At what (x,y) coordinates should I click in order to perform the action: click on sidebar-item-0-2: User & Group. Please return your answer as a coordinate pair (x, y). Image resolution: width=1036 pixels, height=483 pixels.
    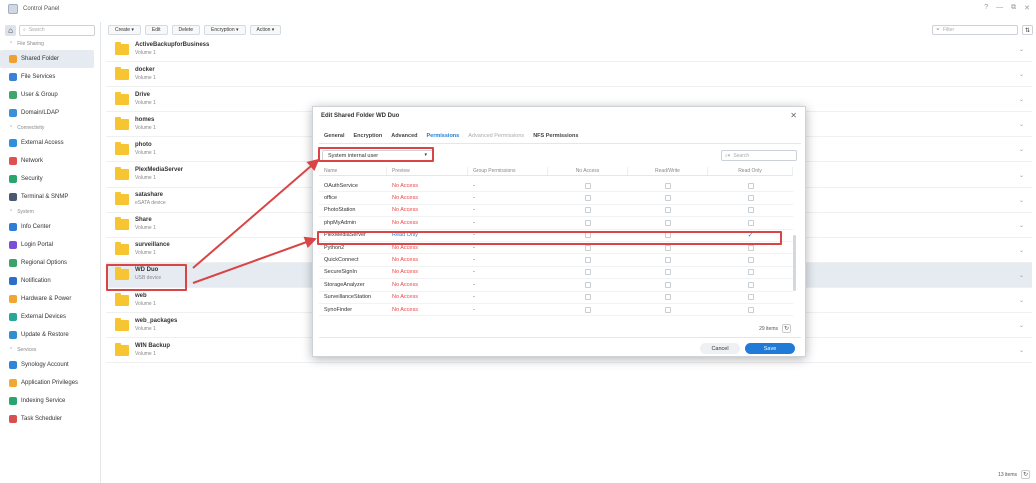
    Looking at the image, I should click on (47, 95).